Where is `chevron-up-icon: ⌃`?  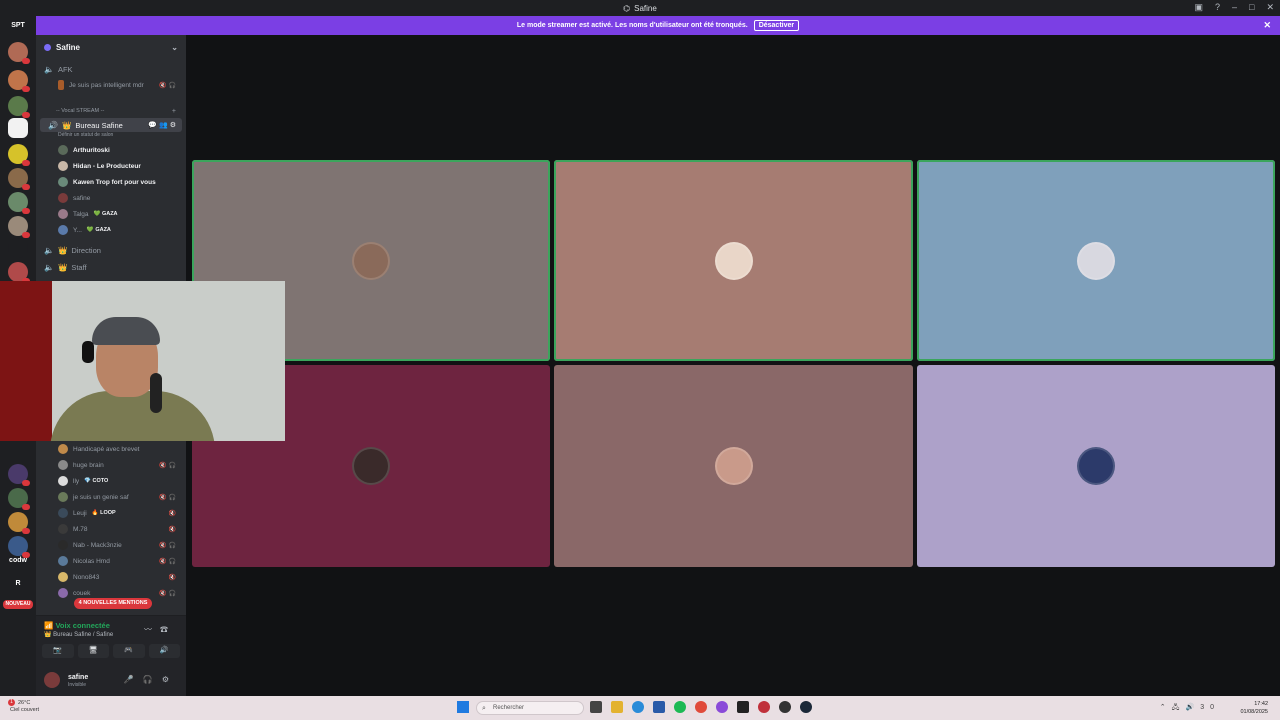
chevron-up-icon: ⌃ is located at coordinates (1166, 707).